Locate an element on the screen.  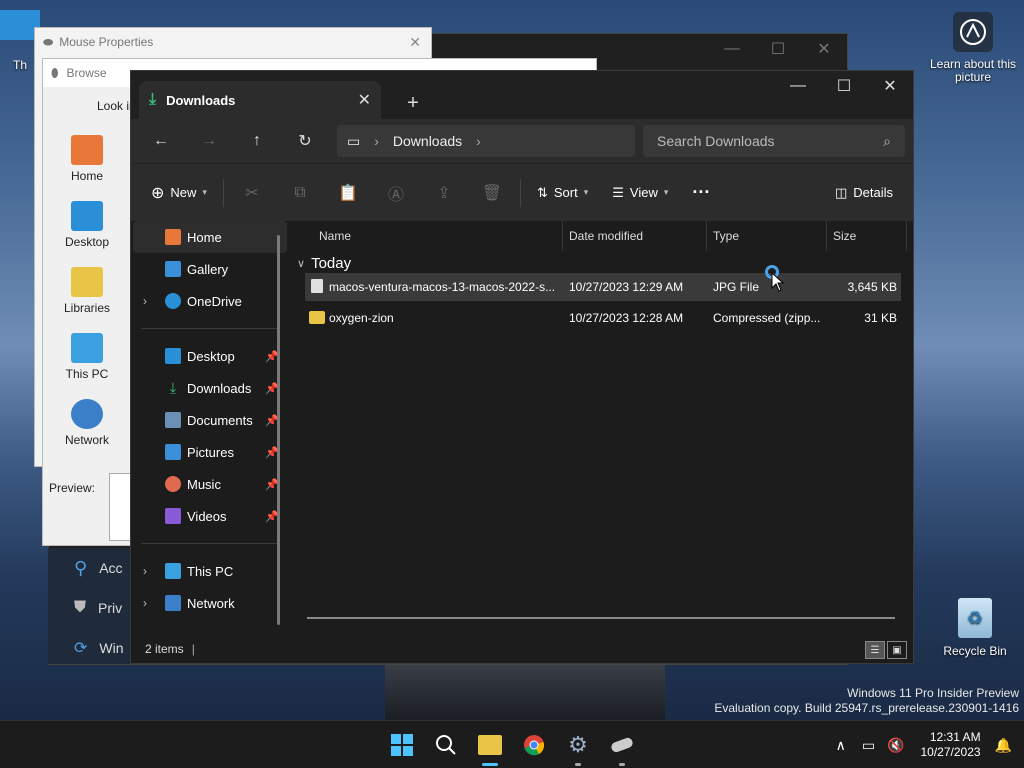
new-button: ⊕ New ▾ is located at coordinates (179, 193).